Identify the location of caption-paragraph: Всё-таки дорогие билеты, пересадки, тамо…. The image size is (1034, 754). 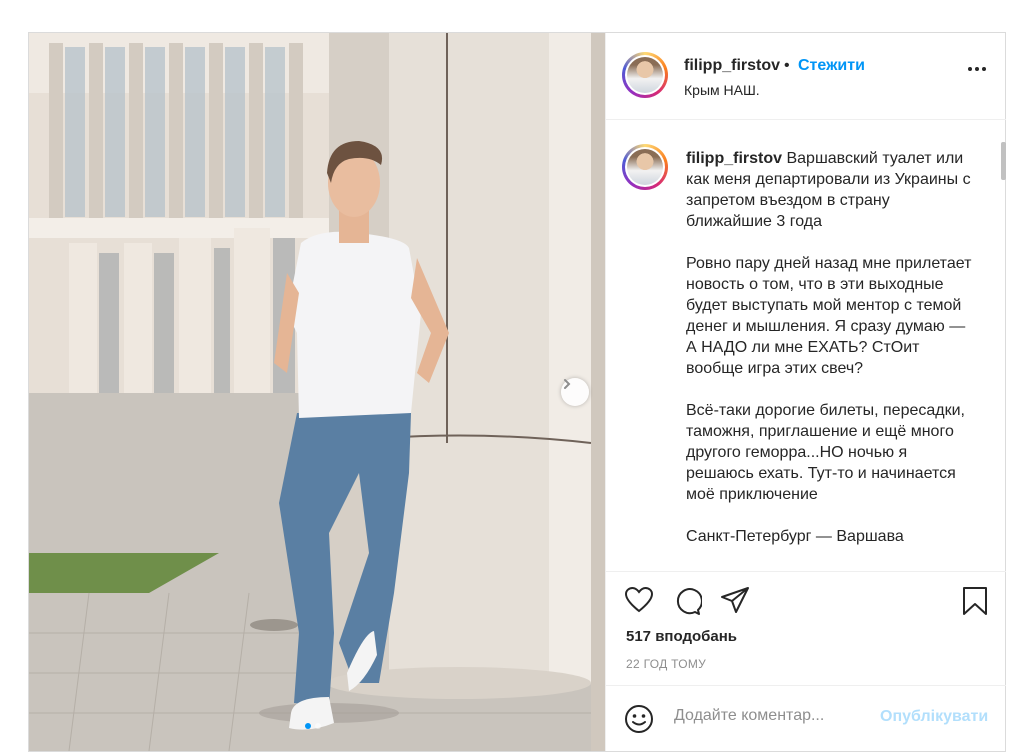
(825, 452).